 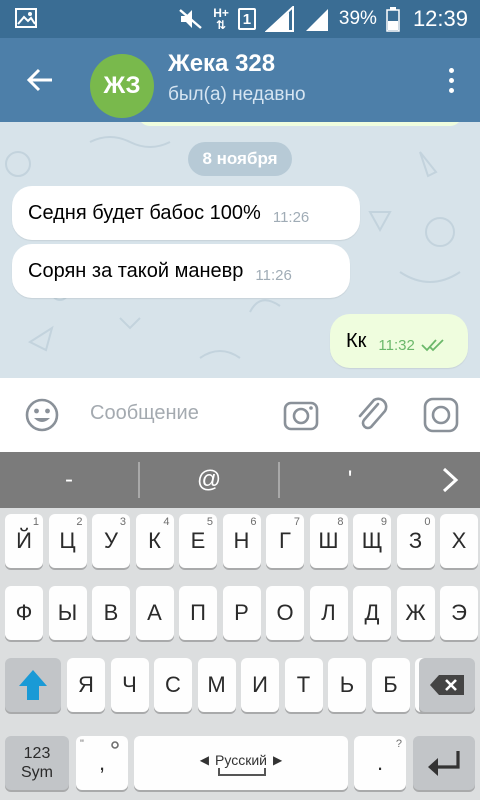 I want to click on key-1-1: Ы, so click(x=67, y=613).